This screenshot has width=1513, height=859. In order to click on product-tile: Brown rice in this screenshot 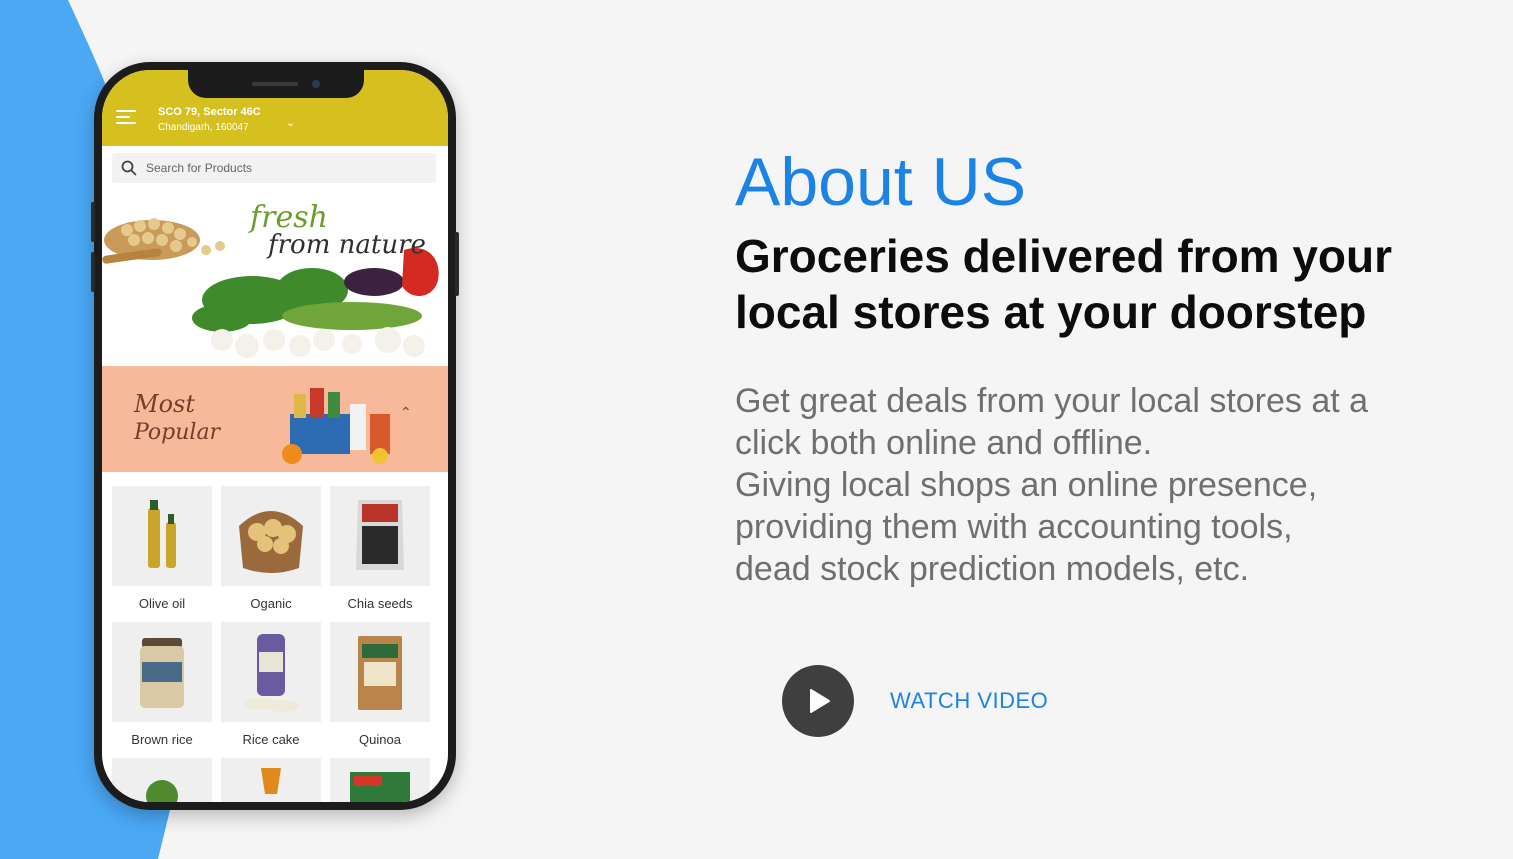, I will do `click(162, 684)`.